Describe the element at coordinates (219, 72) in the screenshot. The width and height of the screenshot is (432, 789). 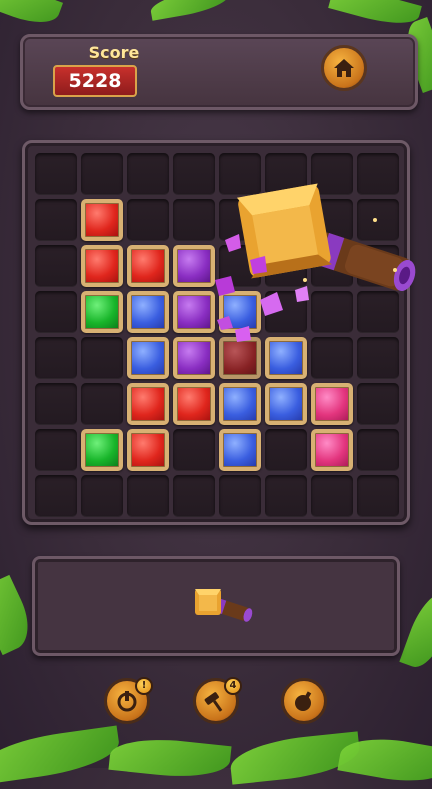
I see `score-panel: Score 5228` at that location.